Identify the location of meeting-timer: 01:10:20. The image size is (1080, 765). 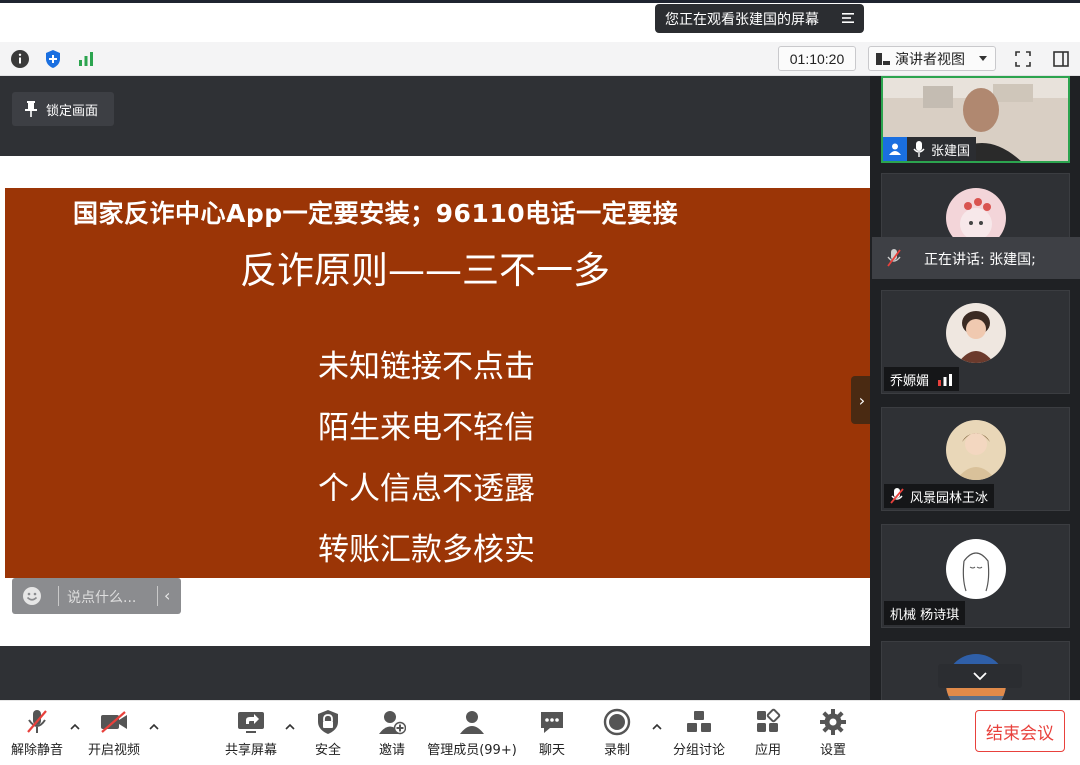
(817, 58).